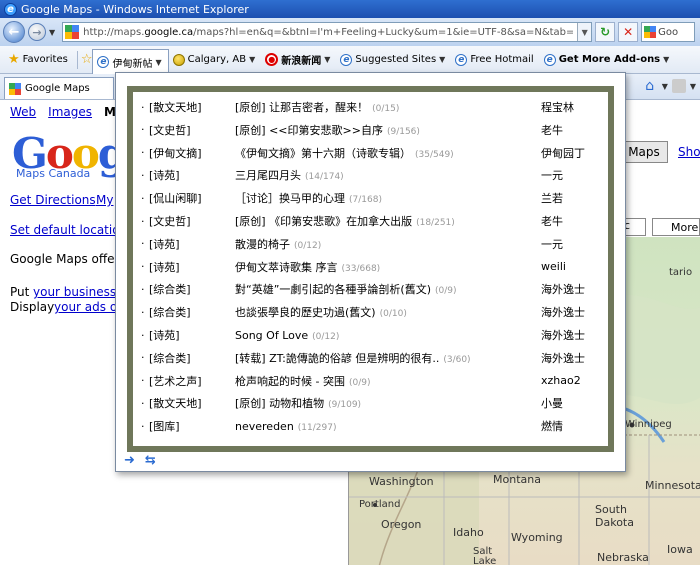 The image size is (700, 565). I want to click on feed-title-link: 伊甸文萃诗歌集 序言 (33/668), so click(385, 267).